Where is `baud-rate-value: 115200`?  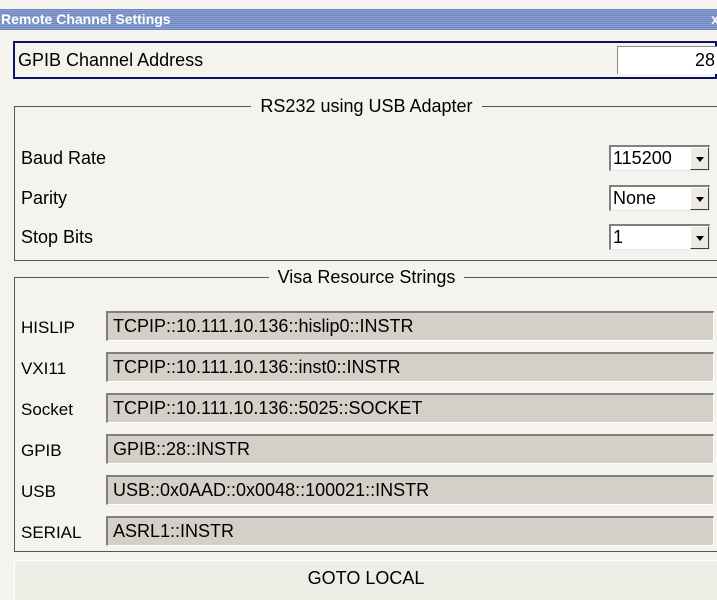 baud-rate-value: 115200 is located at coordinates (642, 158).